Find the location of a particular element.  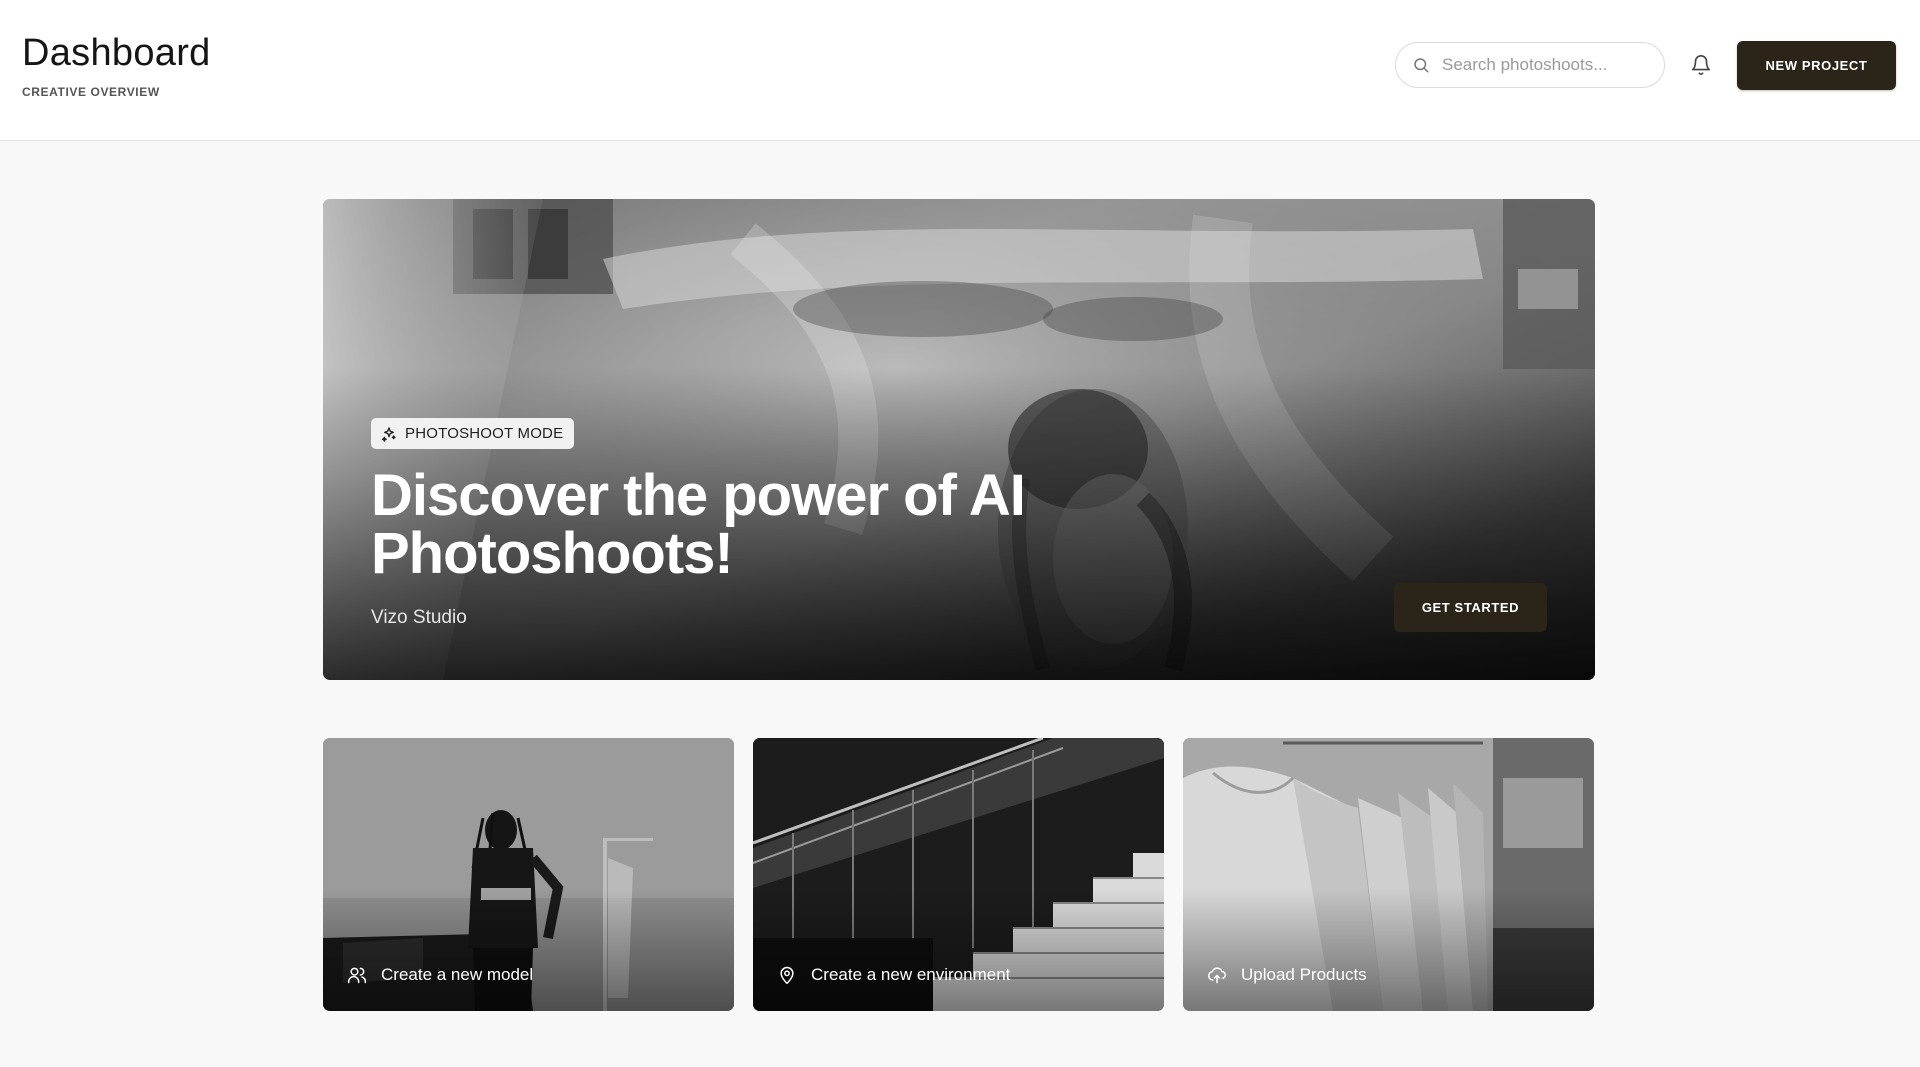

users-icon is located at coordinates (357, 975).